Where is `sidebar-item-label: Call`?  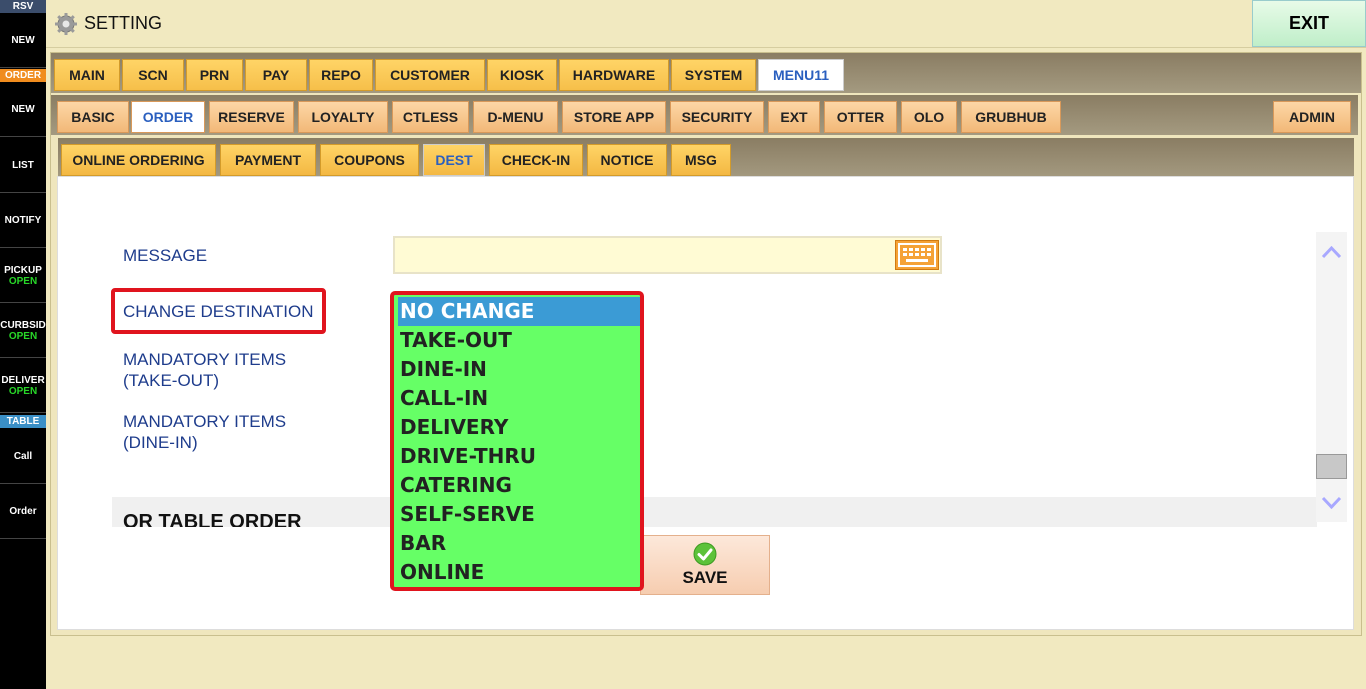 sidebar-item-label: Call is located at coordinates (23, 456).